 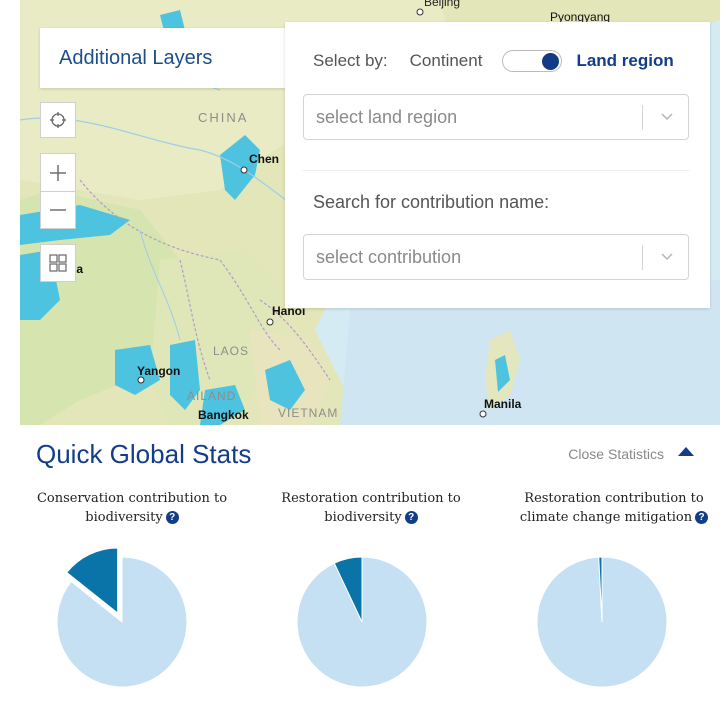 I want to click on caret-up-icon, so click(x=686, y=451).